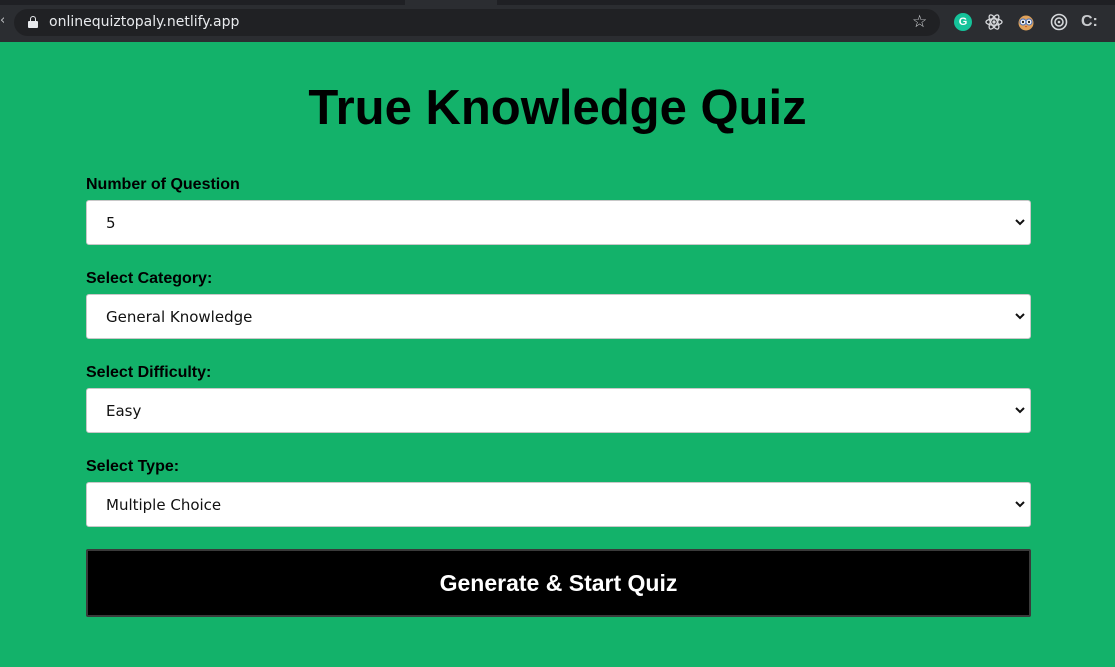  What do you see at coordinates (1090, 22) in the screenshot?
I see `c-extension-icon: C:` at bounding box center [1090, 22].